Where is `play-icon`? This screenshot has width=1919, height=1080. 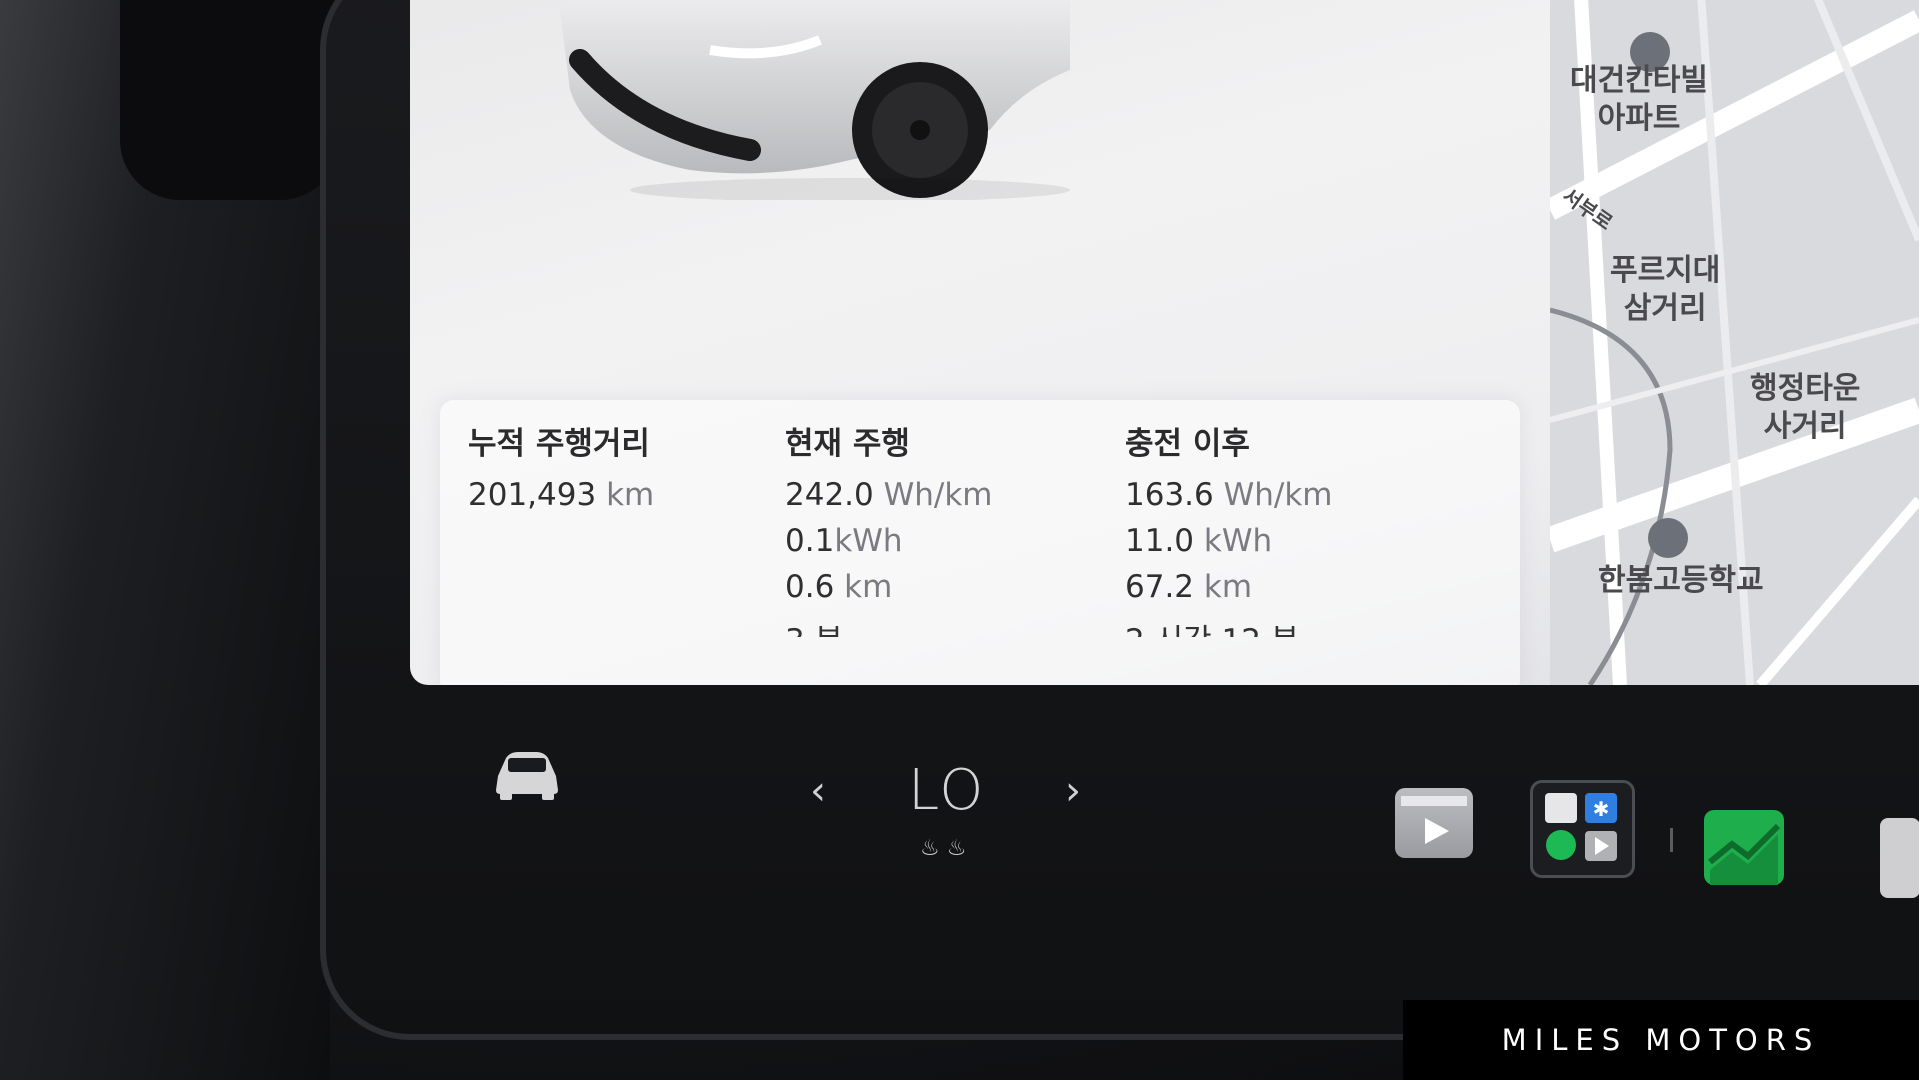
play-icon is located at coordinates (1434, 820).